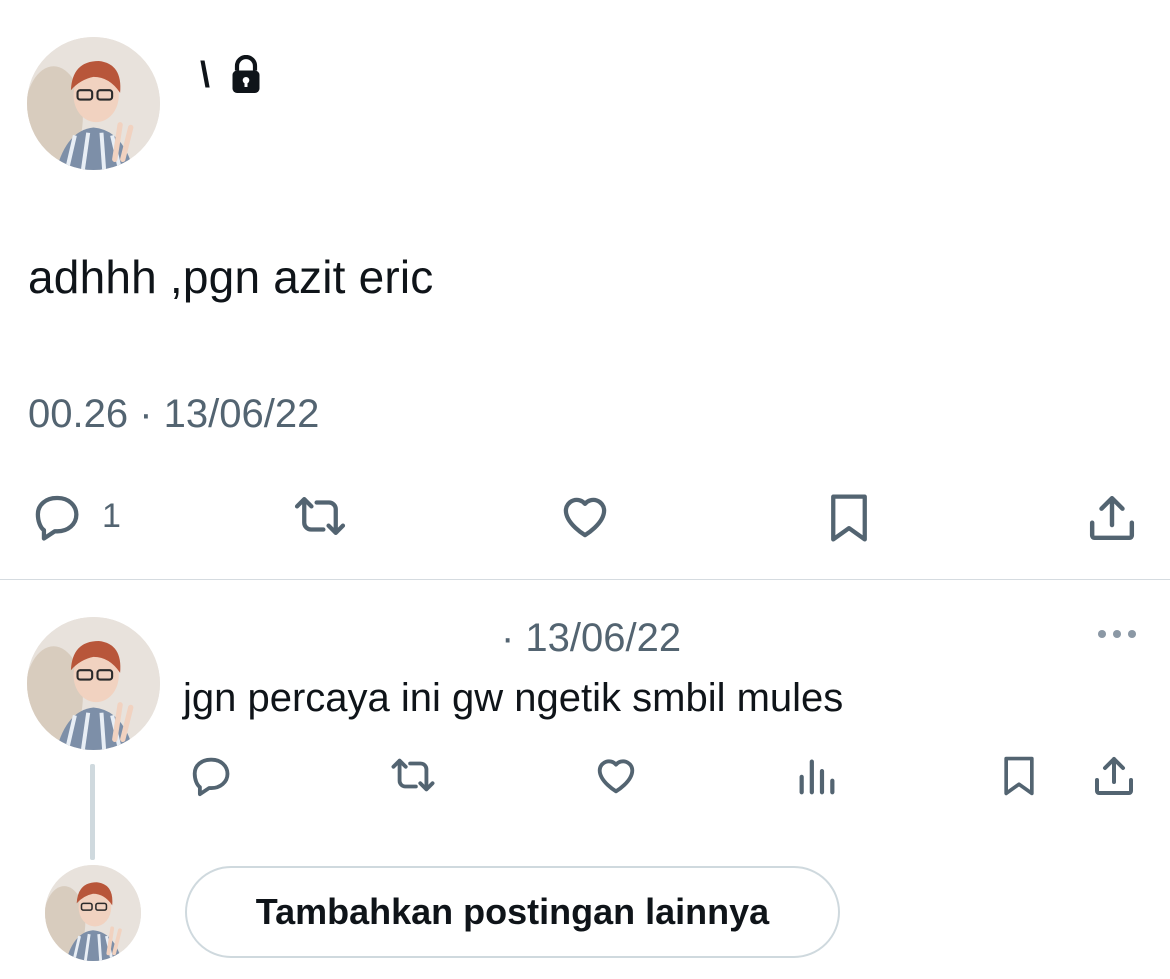 The image size is (1170, 979). I want to click on divider, so click(585, 579).